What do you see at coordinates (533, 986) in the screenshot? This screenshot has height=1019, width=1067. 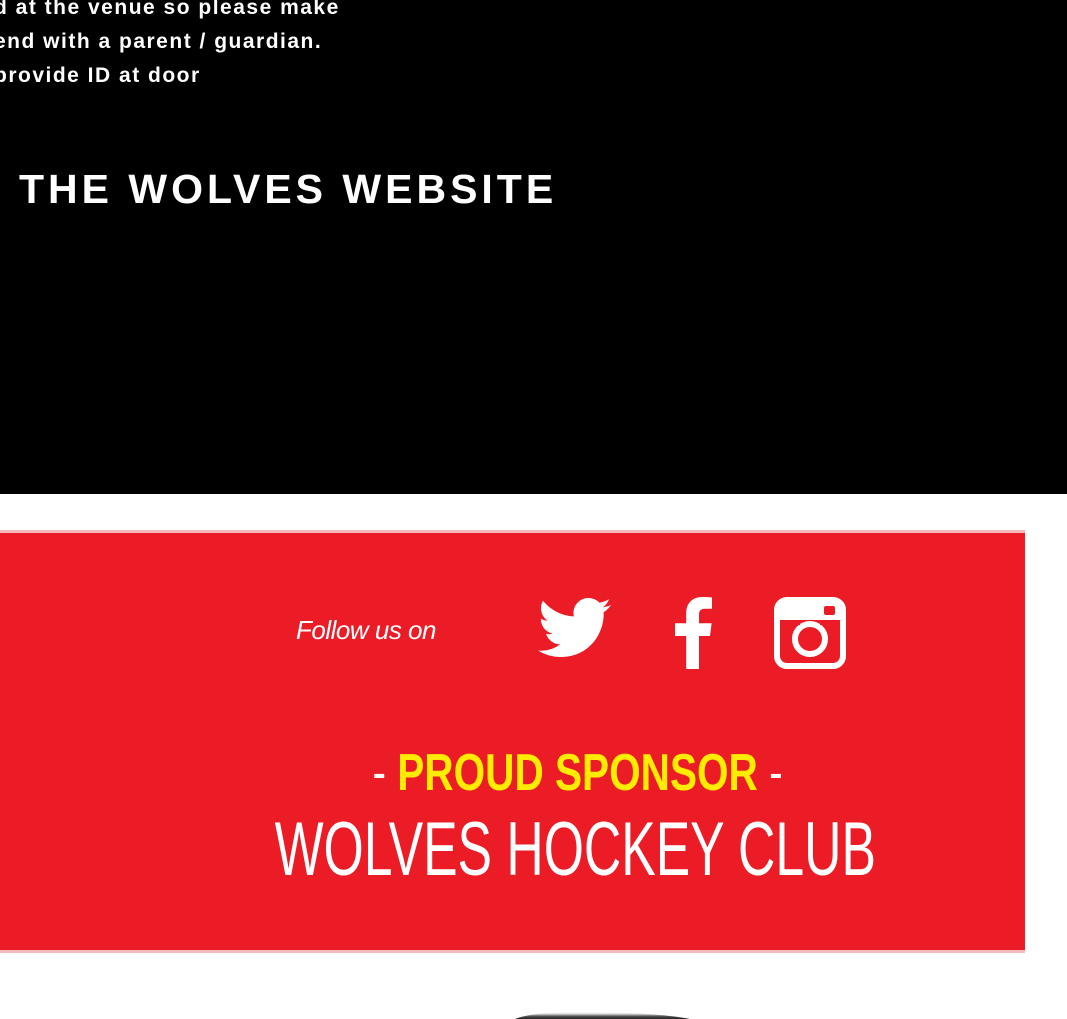 I see `bottom-image-strip` at bounding box center [533, 986].